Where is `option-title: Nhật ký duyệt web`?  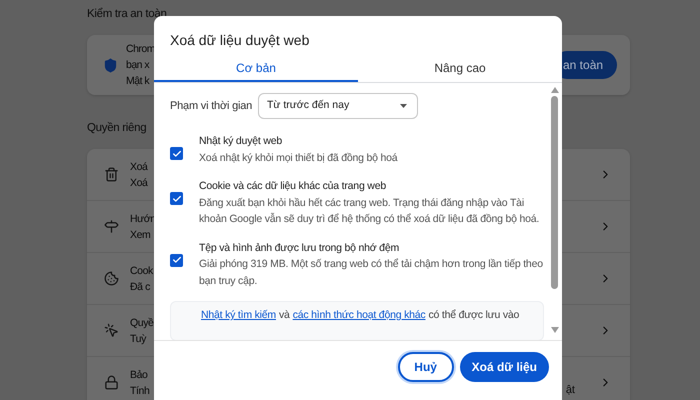 option-title: Nhật ký duyệt web is located at coordinates (241, 141).